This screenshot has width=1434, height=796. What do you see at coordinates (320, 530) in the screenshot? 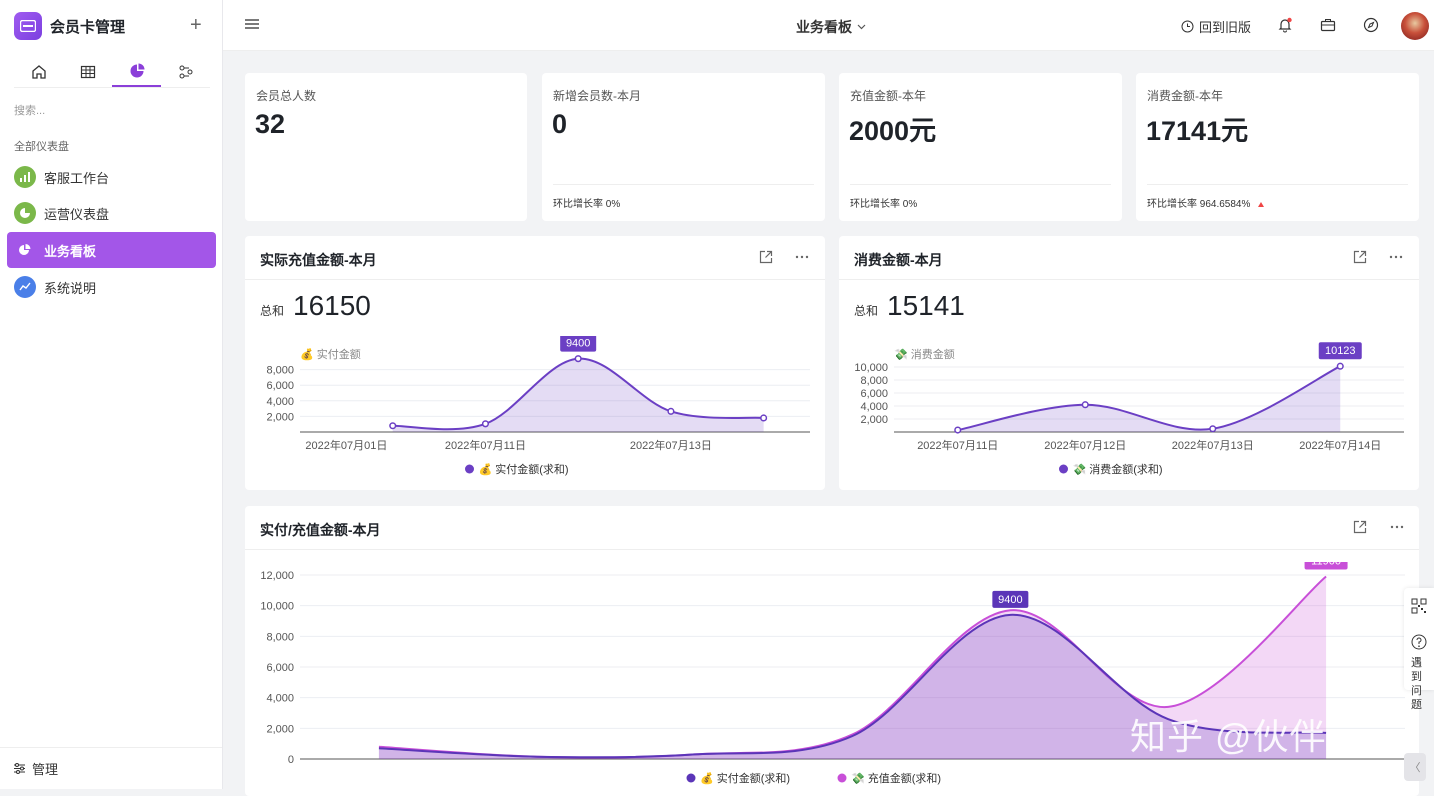
I see `chart-title: 实付/充值金额-本月` at bounding box center [320, 530].